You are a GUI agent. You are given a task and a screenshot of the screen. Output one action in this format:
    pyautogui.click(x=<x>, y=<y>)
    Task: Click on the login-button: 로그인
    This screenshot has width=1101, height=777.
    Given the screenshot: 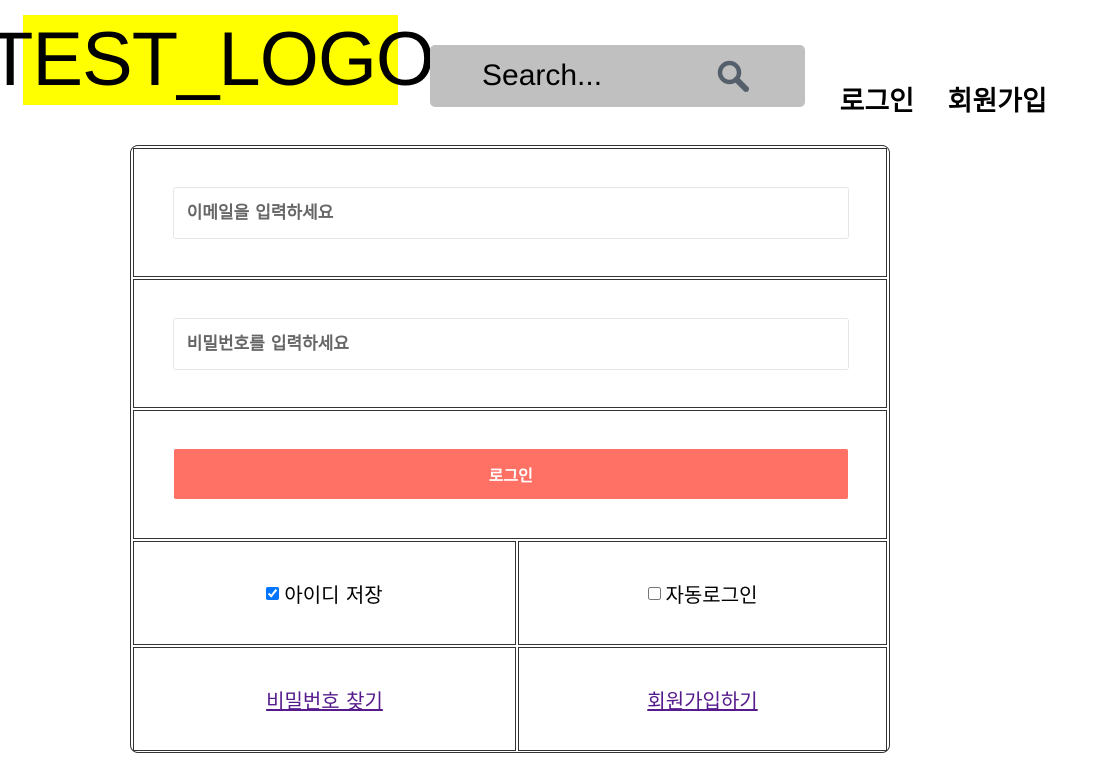 What is the action you would take?
    pyautogui.click(x=511, y=474)
    